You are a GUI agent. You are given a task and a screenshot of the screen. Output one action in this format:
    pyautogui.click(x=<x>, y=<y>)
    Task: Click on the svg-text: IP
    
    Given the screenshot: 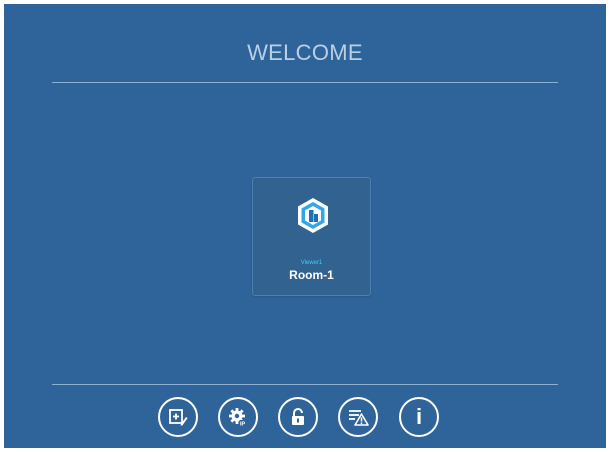 What is the action you would take?
    pyautogui.click(x=243, y=425)
    